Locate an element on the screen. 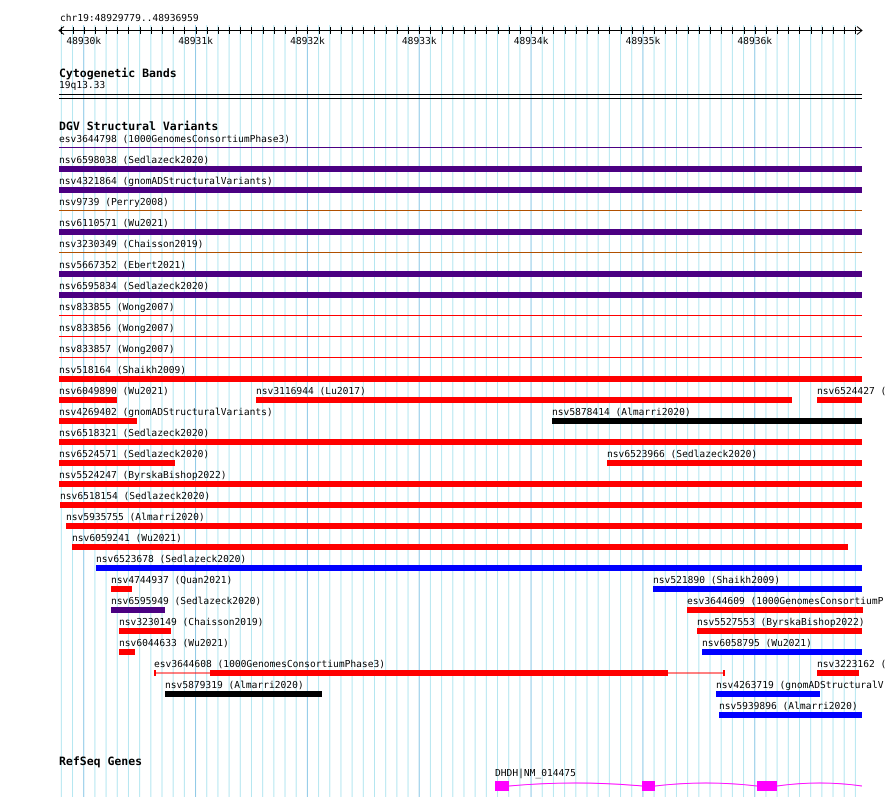 This screenshot has height=797, width=890. variant-label: nsv9739 (Perry2008) is located at coordinates (114, 202).